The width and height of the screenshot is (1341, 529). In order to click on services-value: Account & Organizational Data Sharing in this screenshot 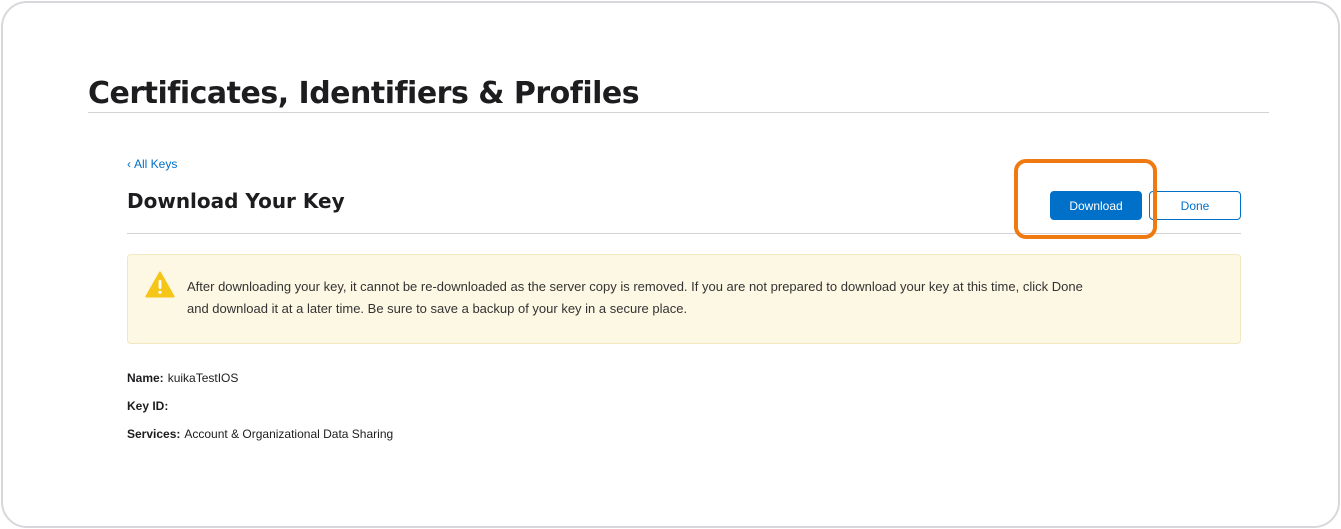, I will do `click(289, 434)`.